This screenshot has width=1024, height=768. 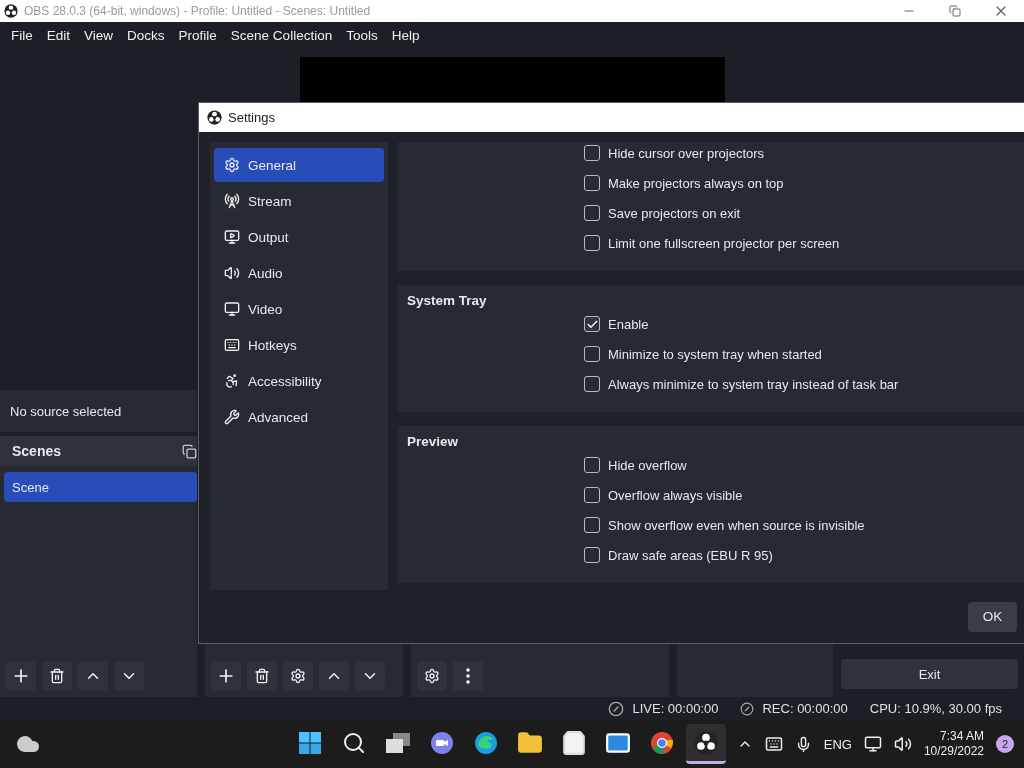 I want to click on option-label: Hide overflow, so click(x=647, y=465).